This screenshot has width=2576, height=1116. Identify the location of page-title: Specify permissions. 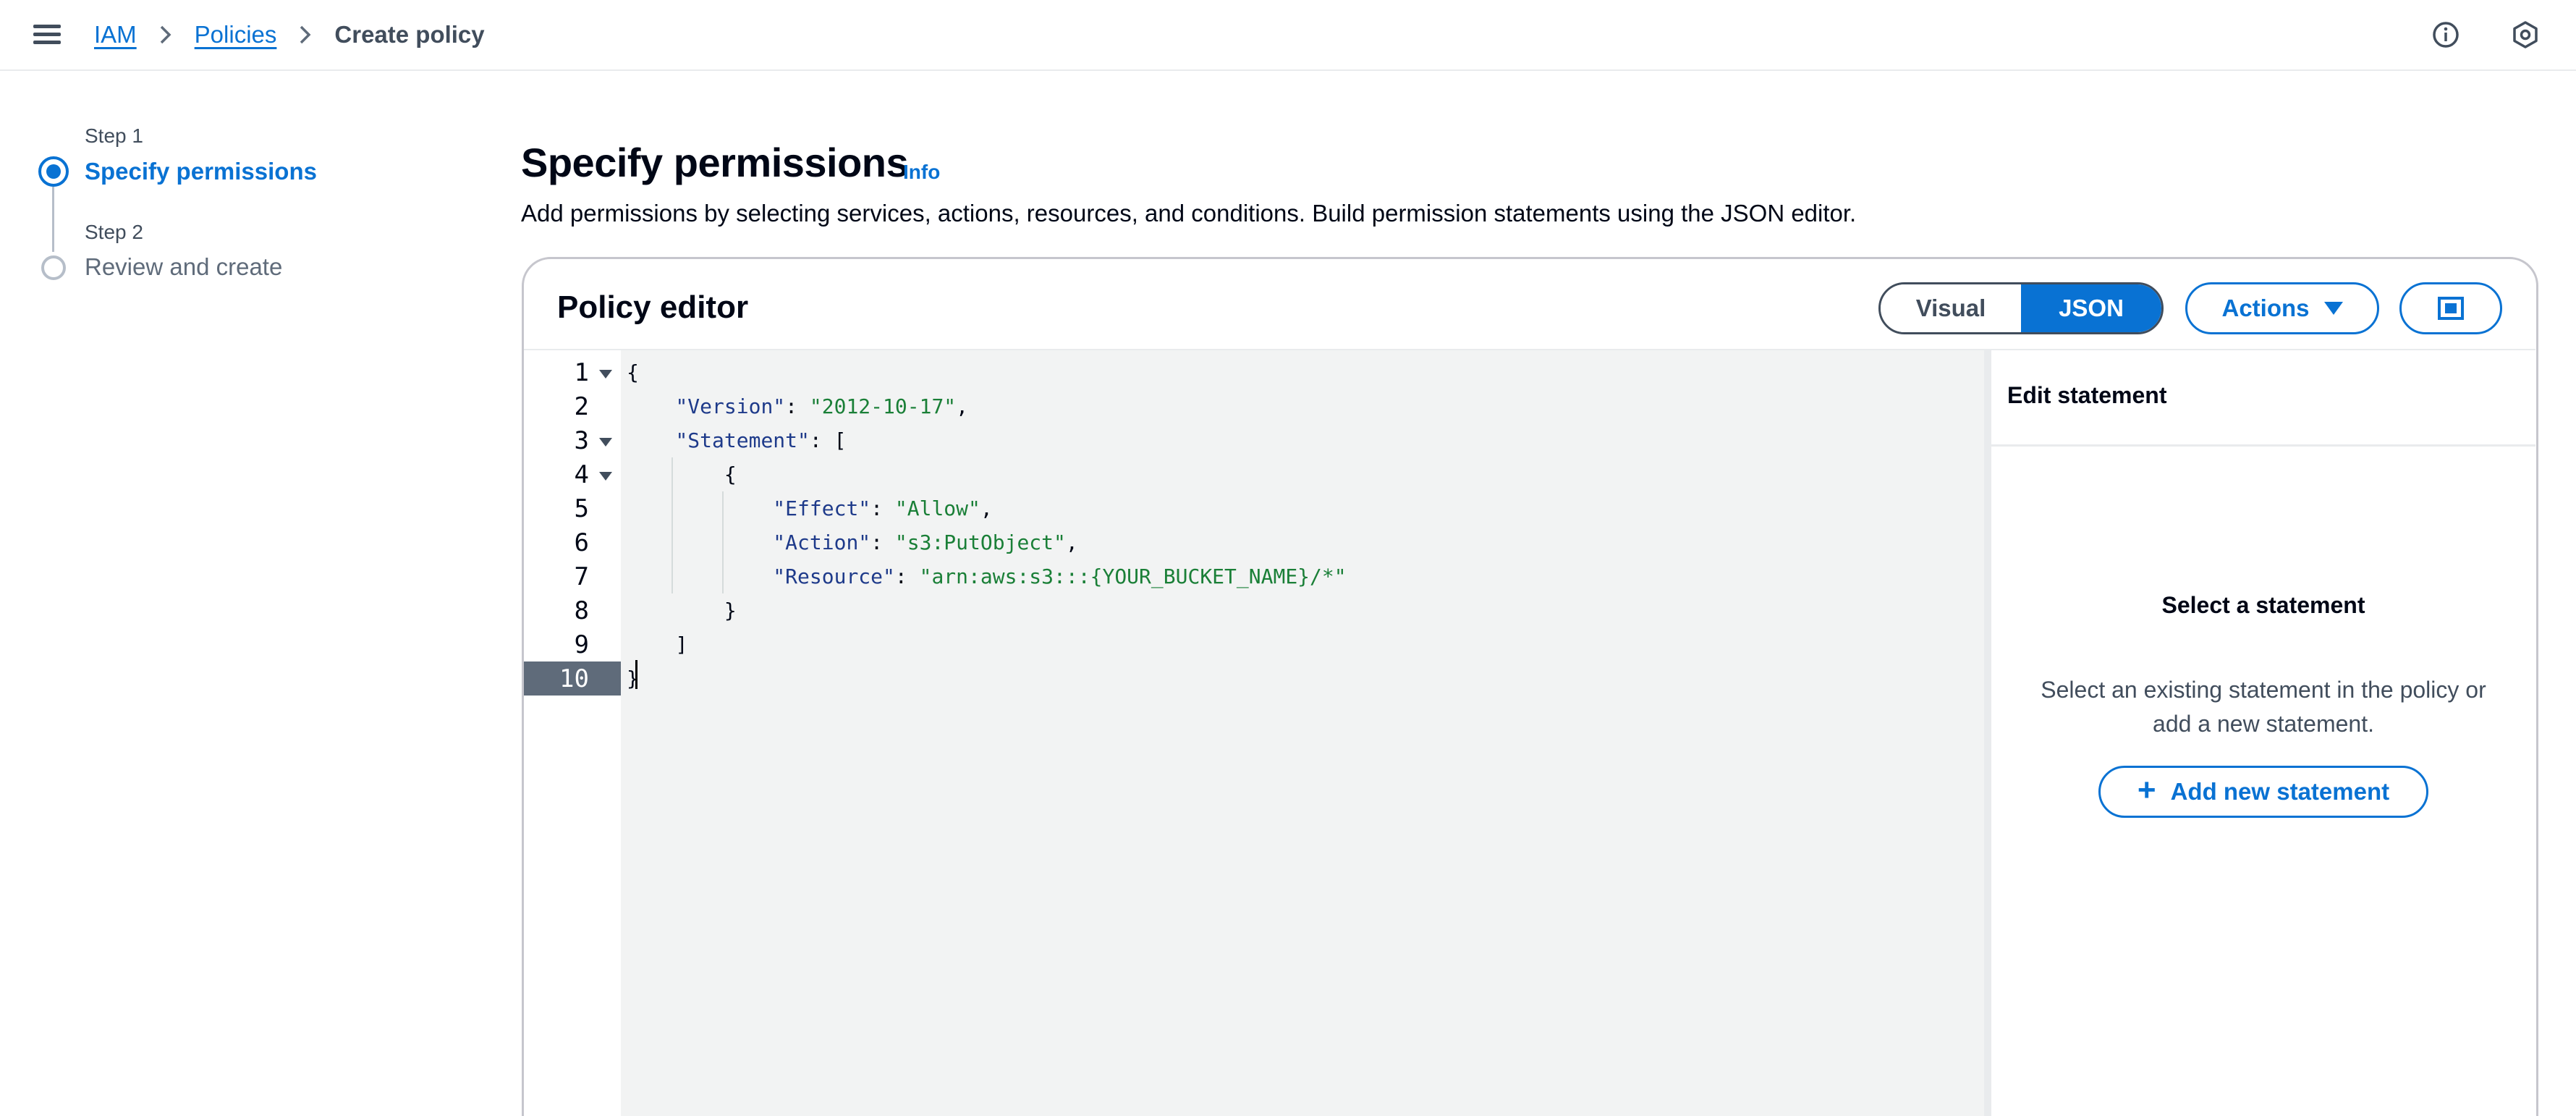
(715, 163).